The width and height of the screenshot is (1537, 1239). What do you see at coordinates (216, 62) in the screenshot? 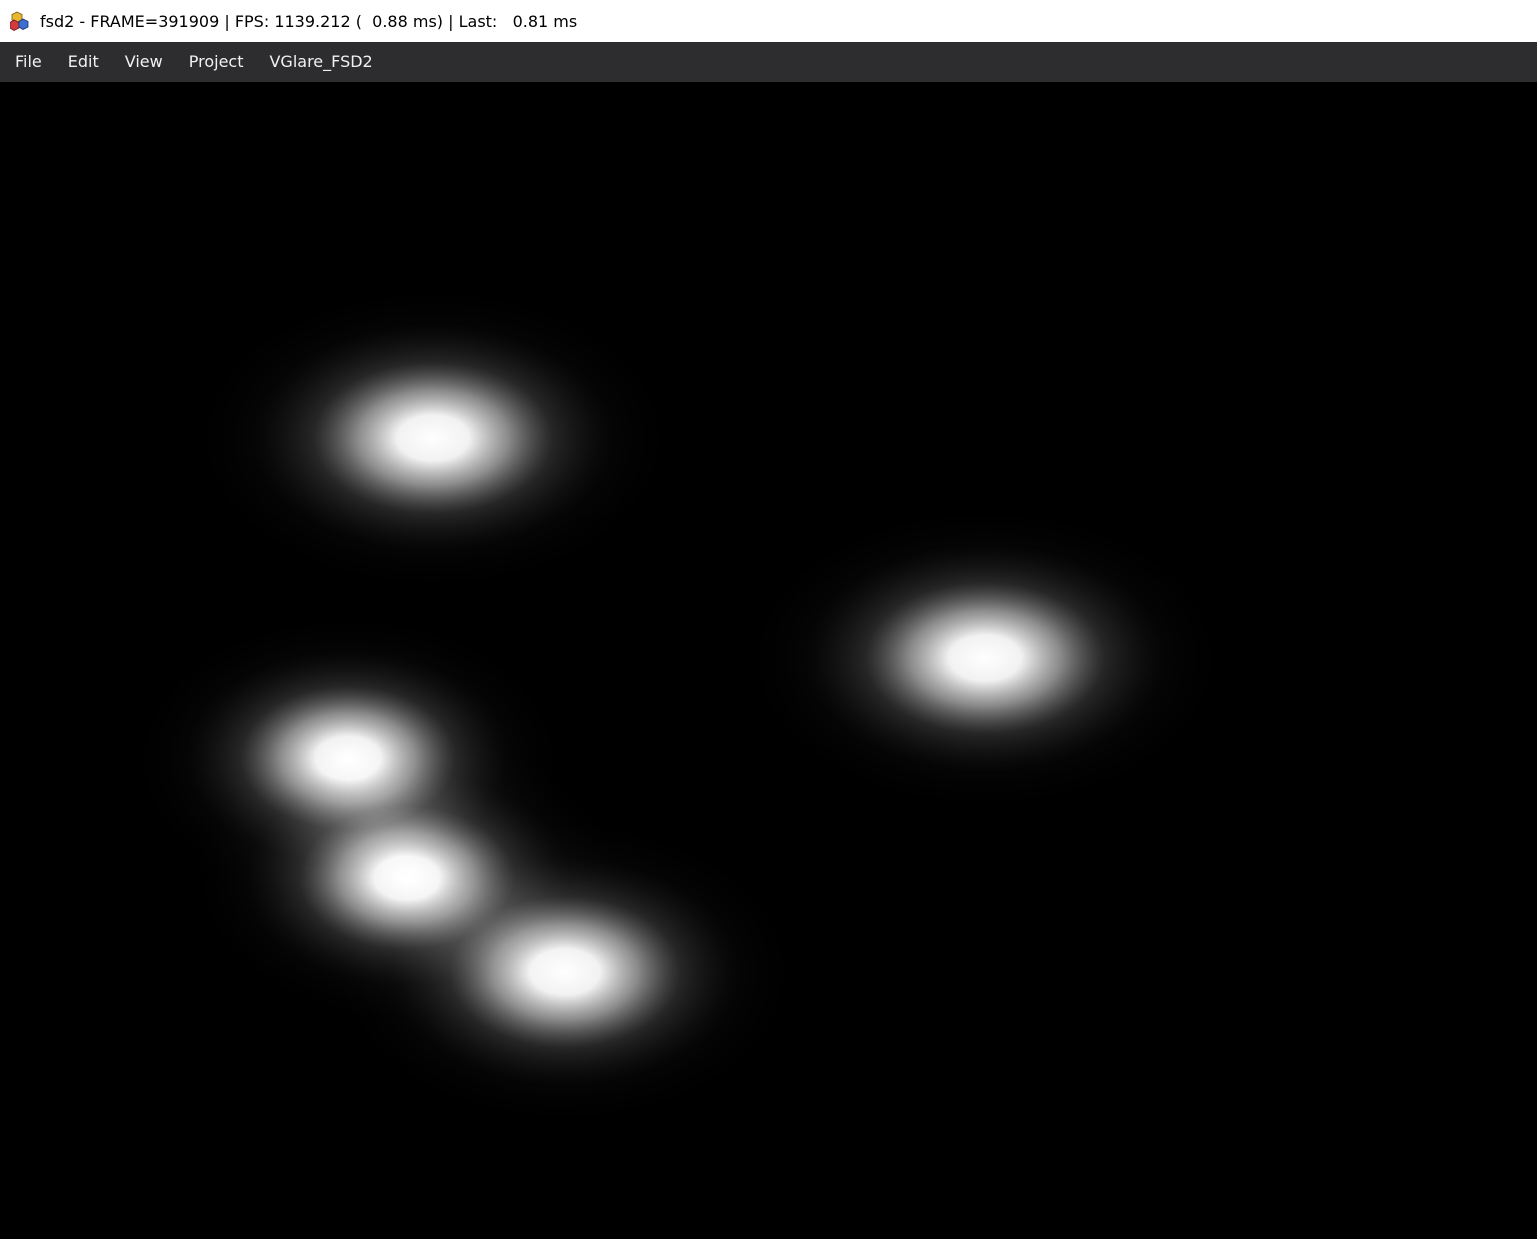
I see `menu-project: Project` at bounding box center [216, 62].